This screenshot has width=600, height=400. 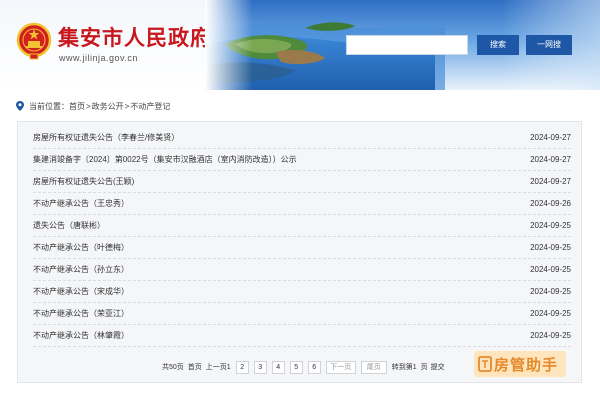 I want to click on list-item: 不动产继承公告（叶德梅） 2024-09-25, so click(x=302, y=248).